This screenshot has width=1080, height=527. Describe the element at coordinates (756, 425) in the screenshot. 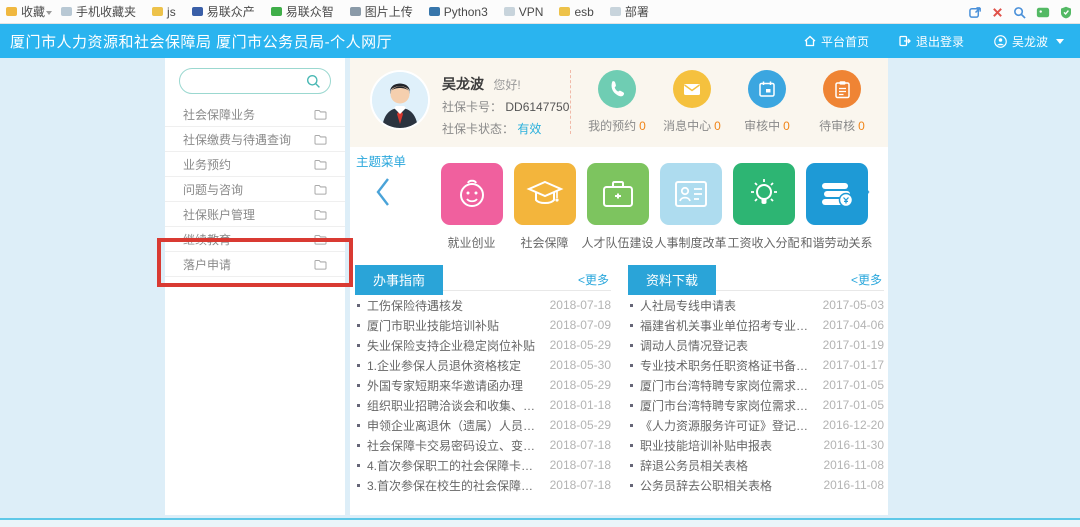

I see `download-list-item: 《人力资源服务许可证》登记事项变更申... 2016-12-20` at that location.